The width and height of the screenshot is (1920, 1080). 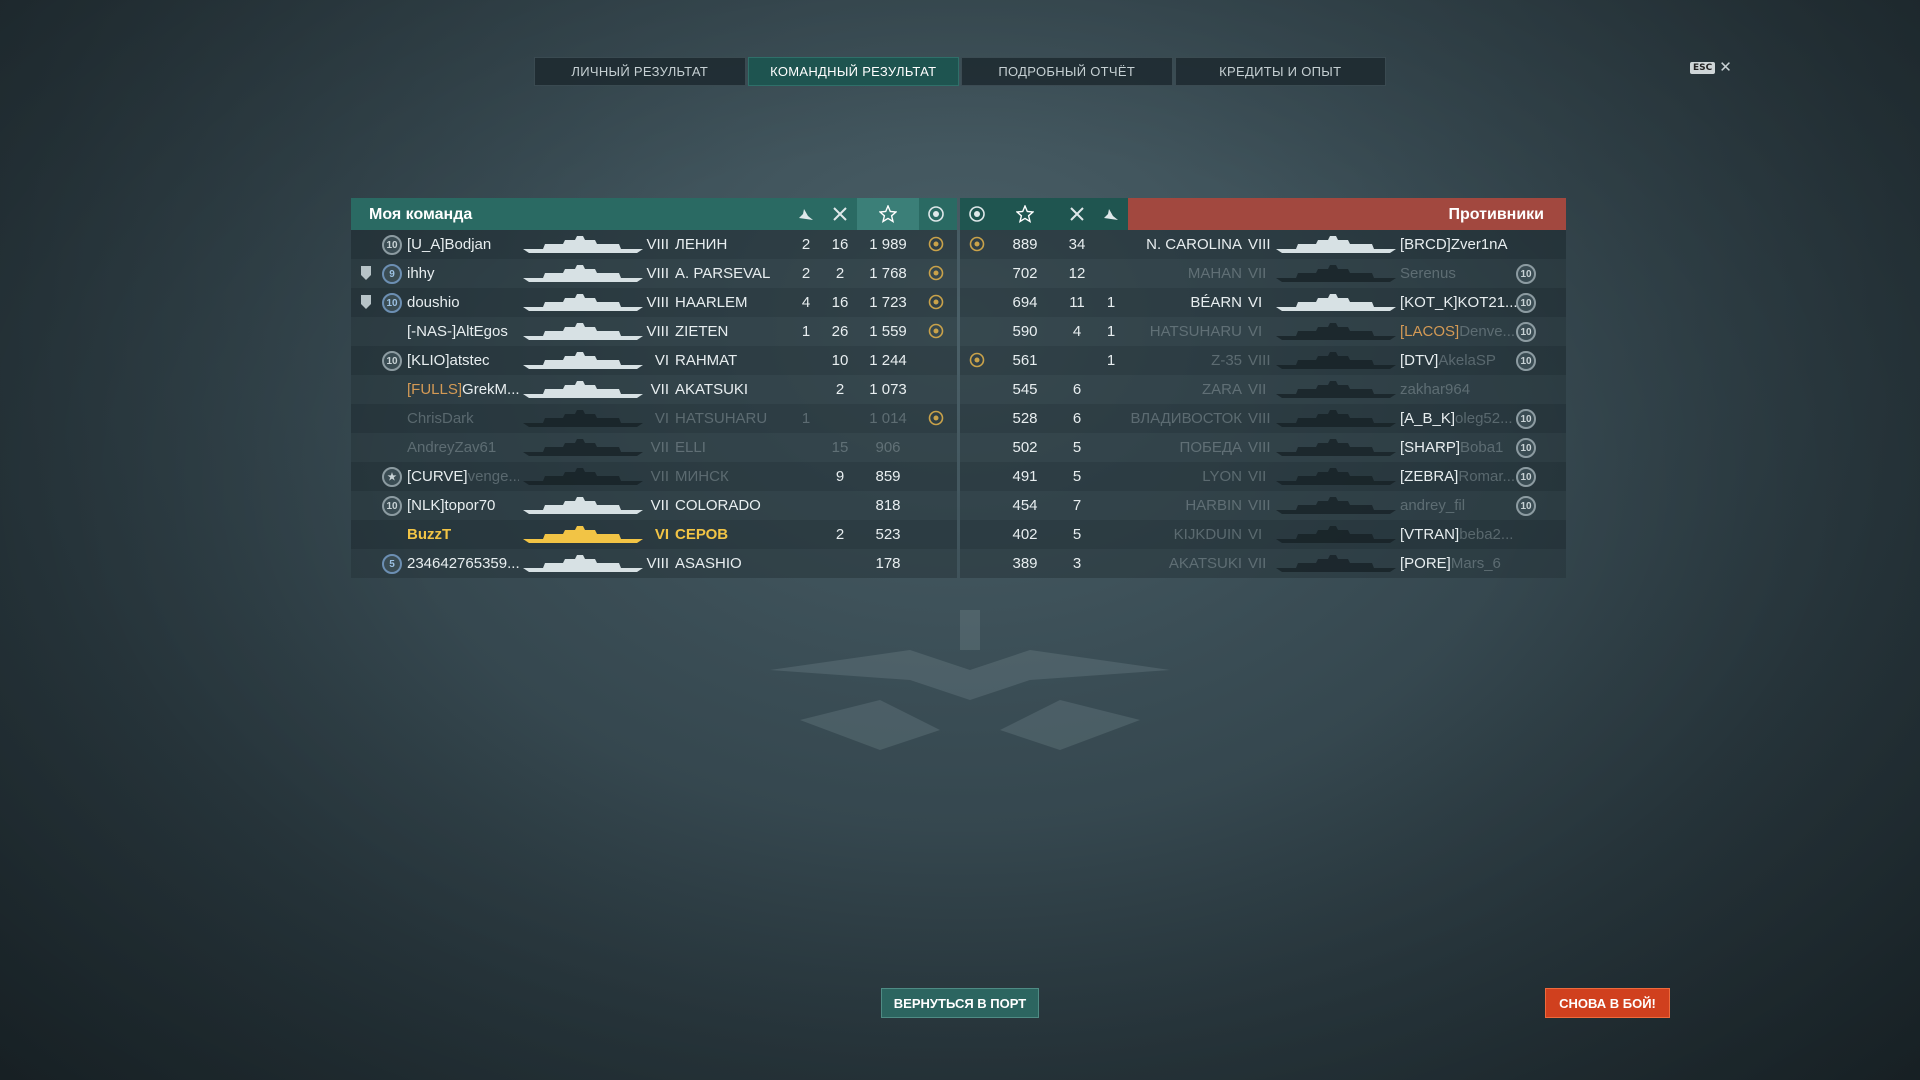 I want to click on player-name: Serenus, so click(x=1428, y=273).